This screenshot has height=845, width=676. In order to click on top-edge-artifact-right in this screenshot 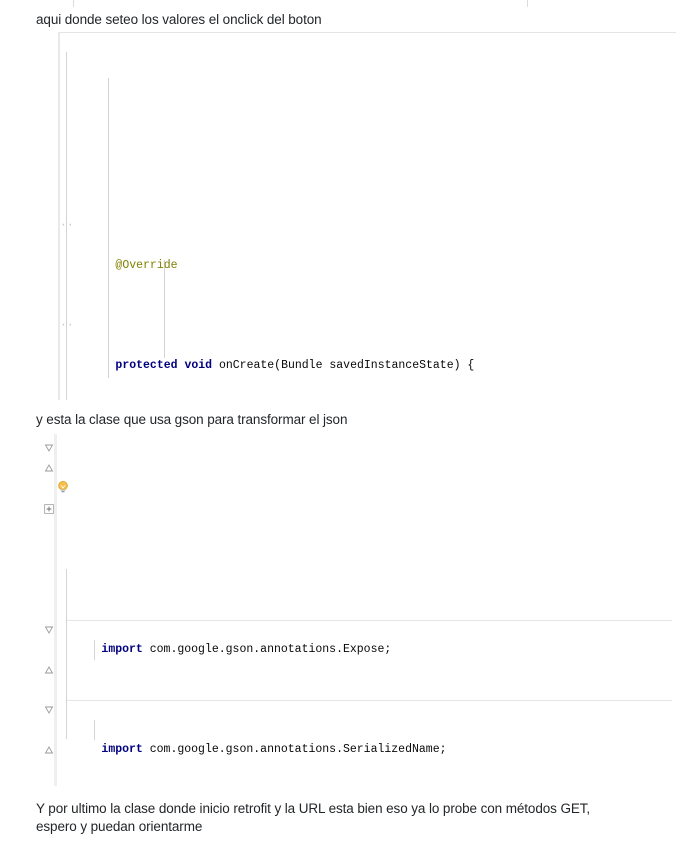, I will do `click(527, 3)`.